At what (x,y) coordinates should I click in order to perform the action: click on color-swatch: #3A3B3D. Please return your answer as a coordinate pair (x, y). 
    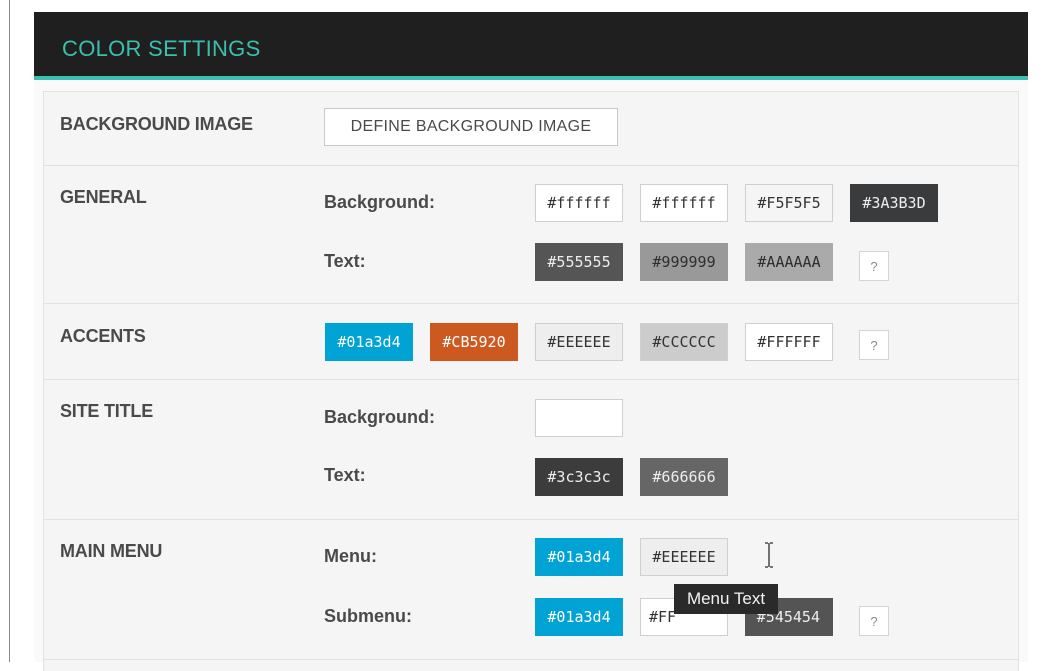
    Looking at the image, I should click on (894, 203).